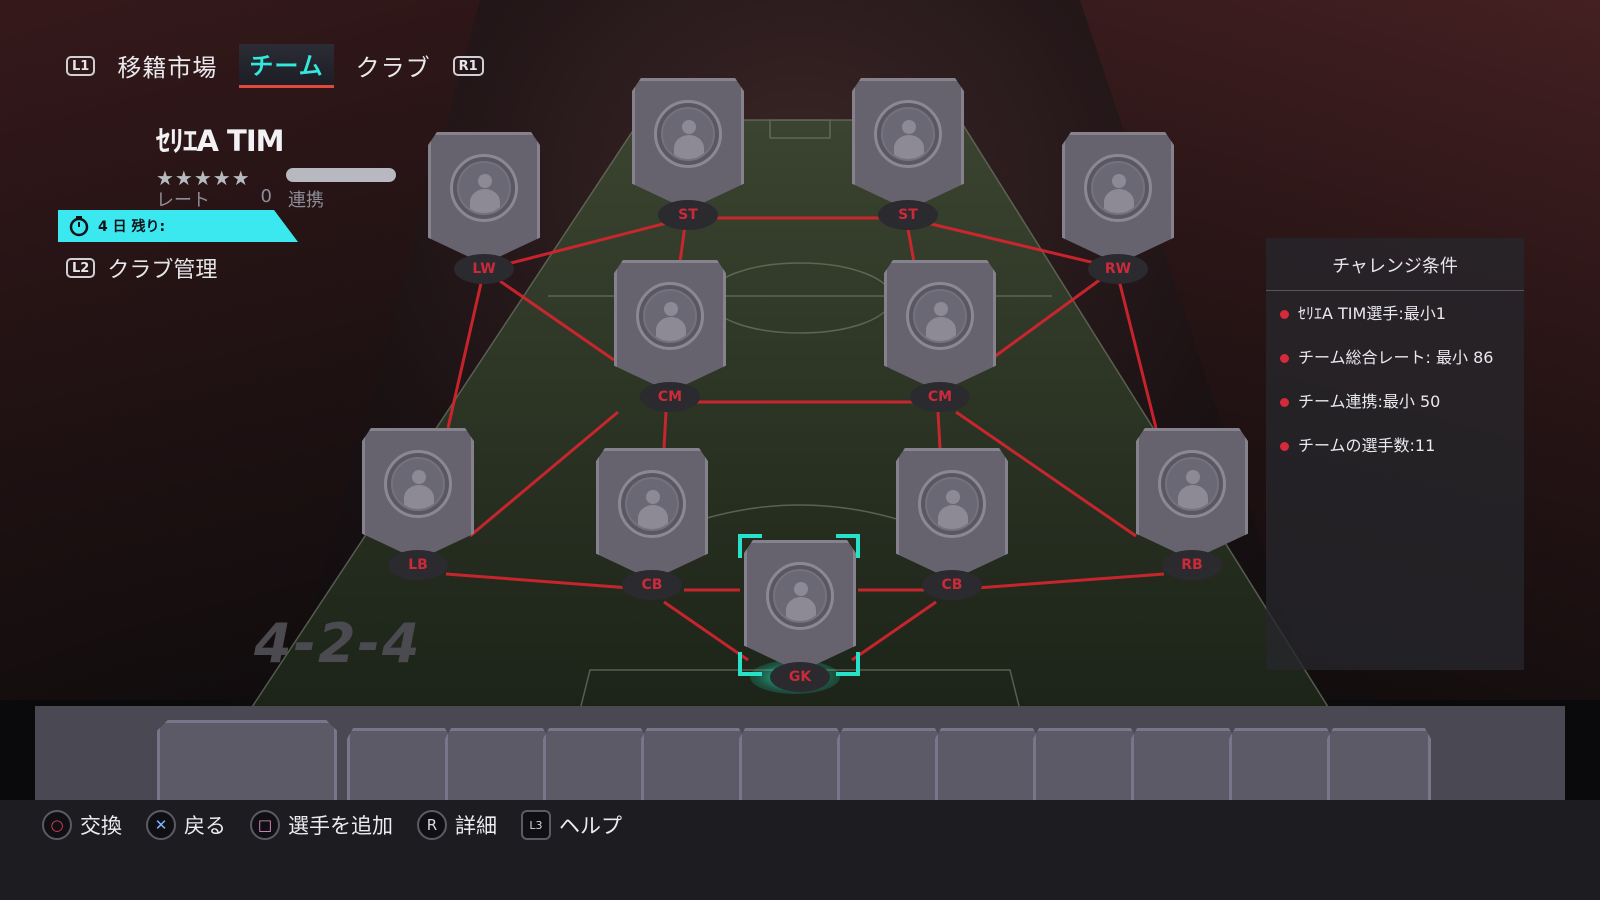 The width and height of the screenshot is (1600, 900). Describe the element at coordinates (476, 826) in the screenshot. I see `hint-label: 詳細` at that location.